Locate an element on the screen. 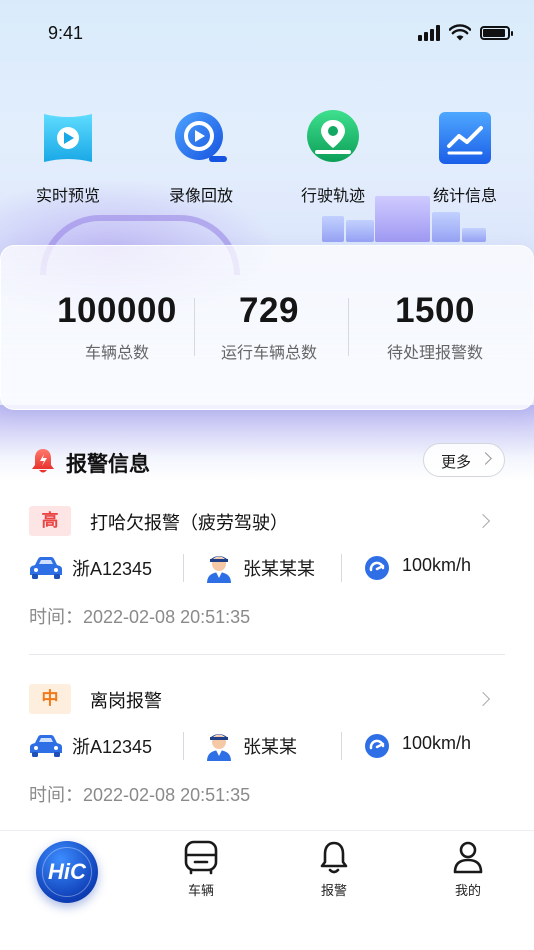 The image size is (534, 950). tab-profile: 我的 is located at coordinates (468, 869).